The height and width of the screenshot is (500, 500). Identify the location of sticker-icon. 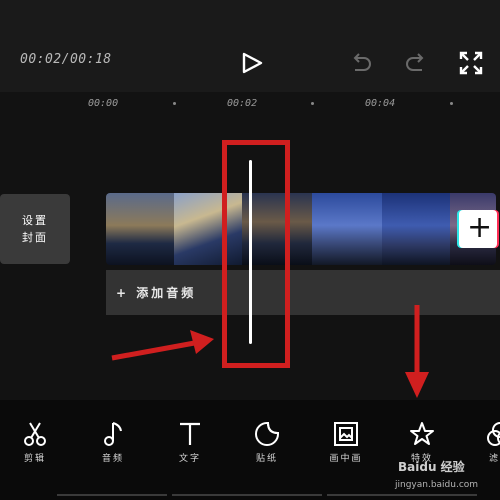
(267, 434).